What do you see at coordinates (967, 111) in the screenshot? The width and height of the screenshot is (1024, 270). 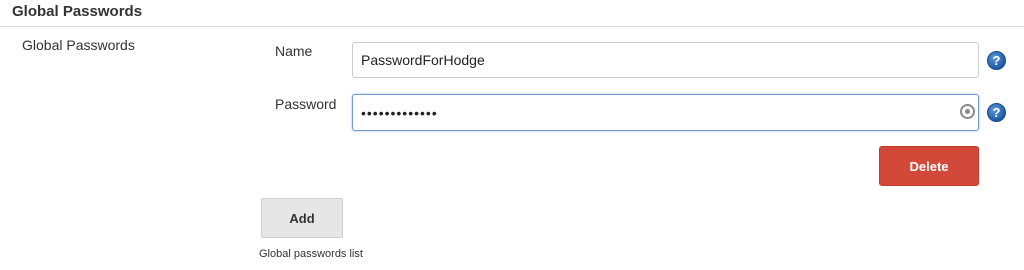 I see `reveal-password-icon` at bounding box center [967, 111].